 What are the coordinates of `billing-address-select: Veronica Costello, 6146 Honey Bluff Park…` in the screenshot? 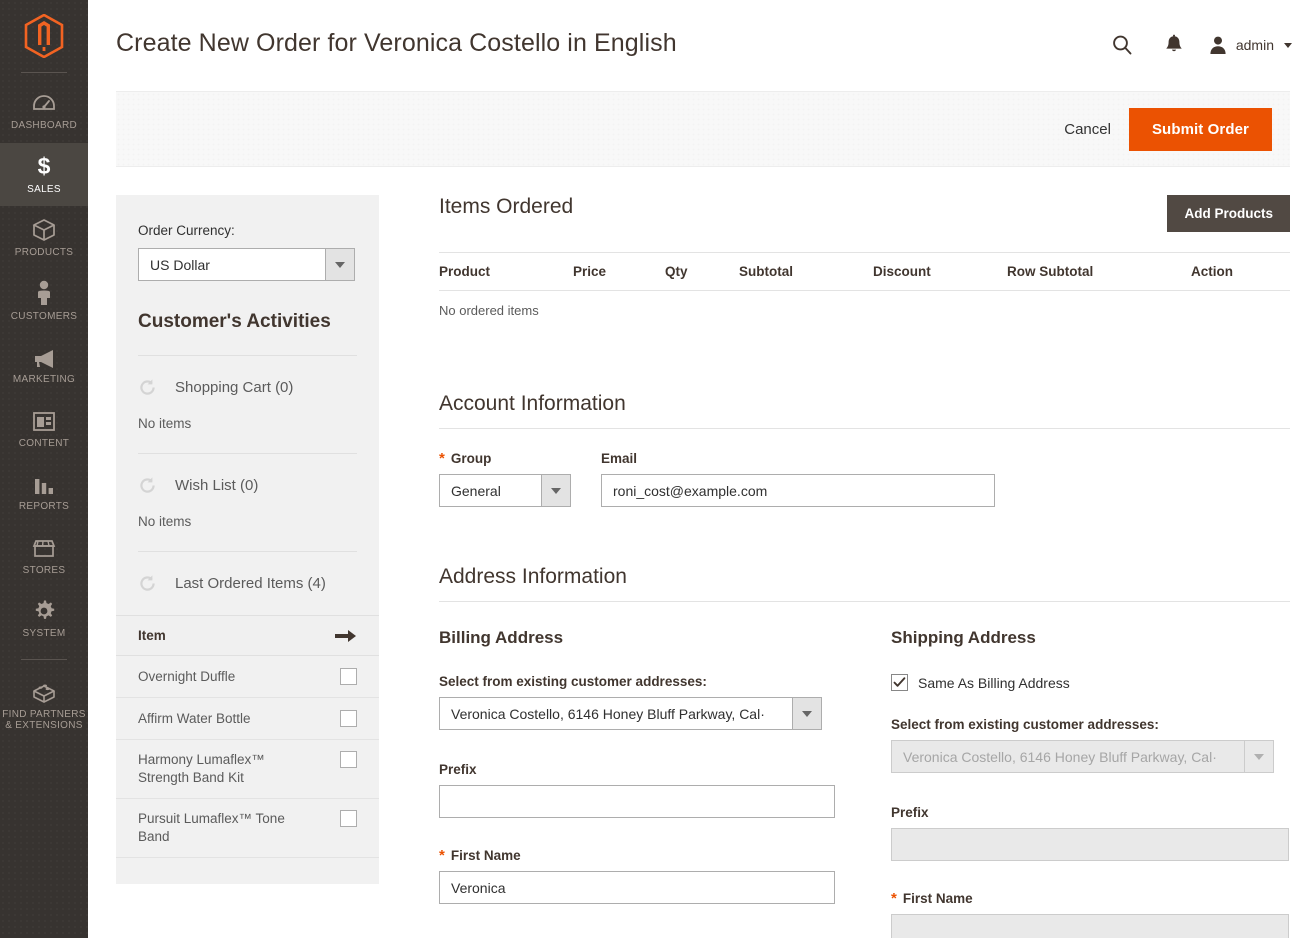 It's located at (630, 713).